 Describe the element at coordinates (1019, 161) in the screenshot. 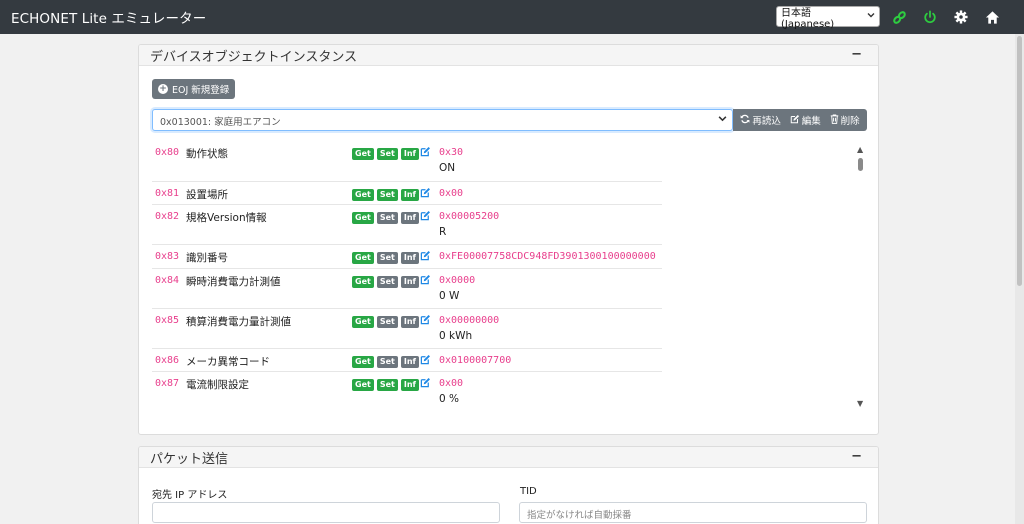

I see `page-scrollbar-thumb` at that location.